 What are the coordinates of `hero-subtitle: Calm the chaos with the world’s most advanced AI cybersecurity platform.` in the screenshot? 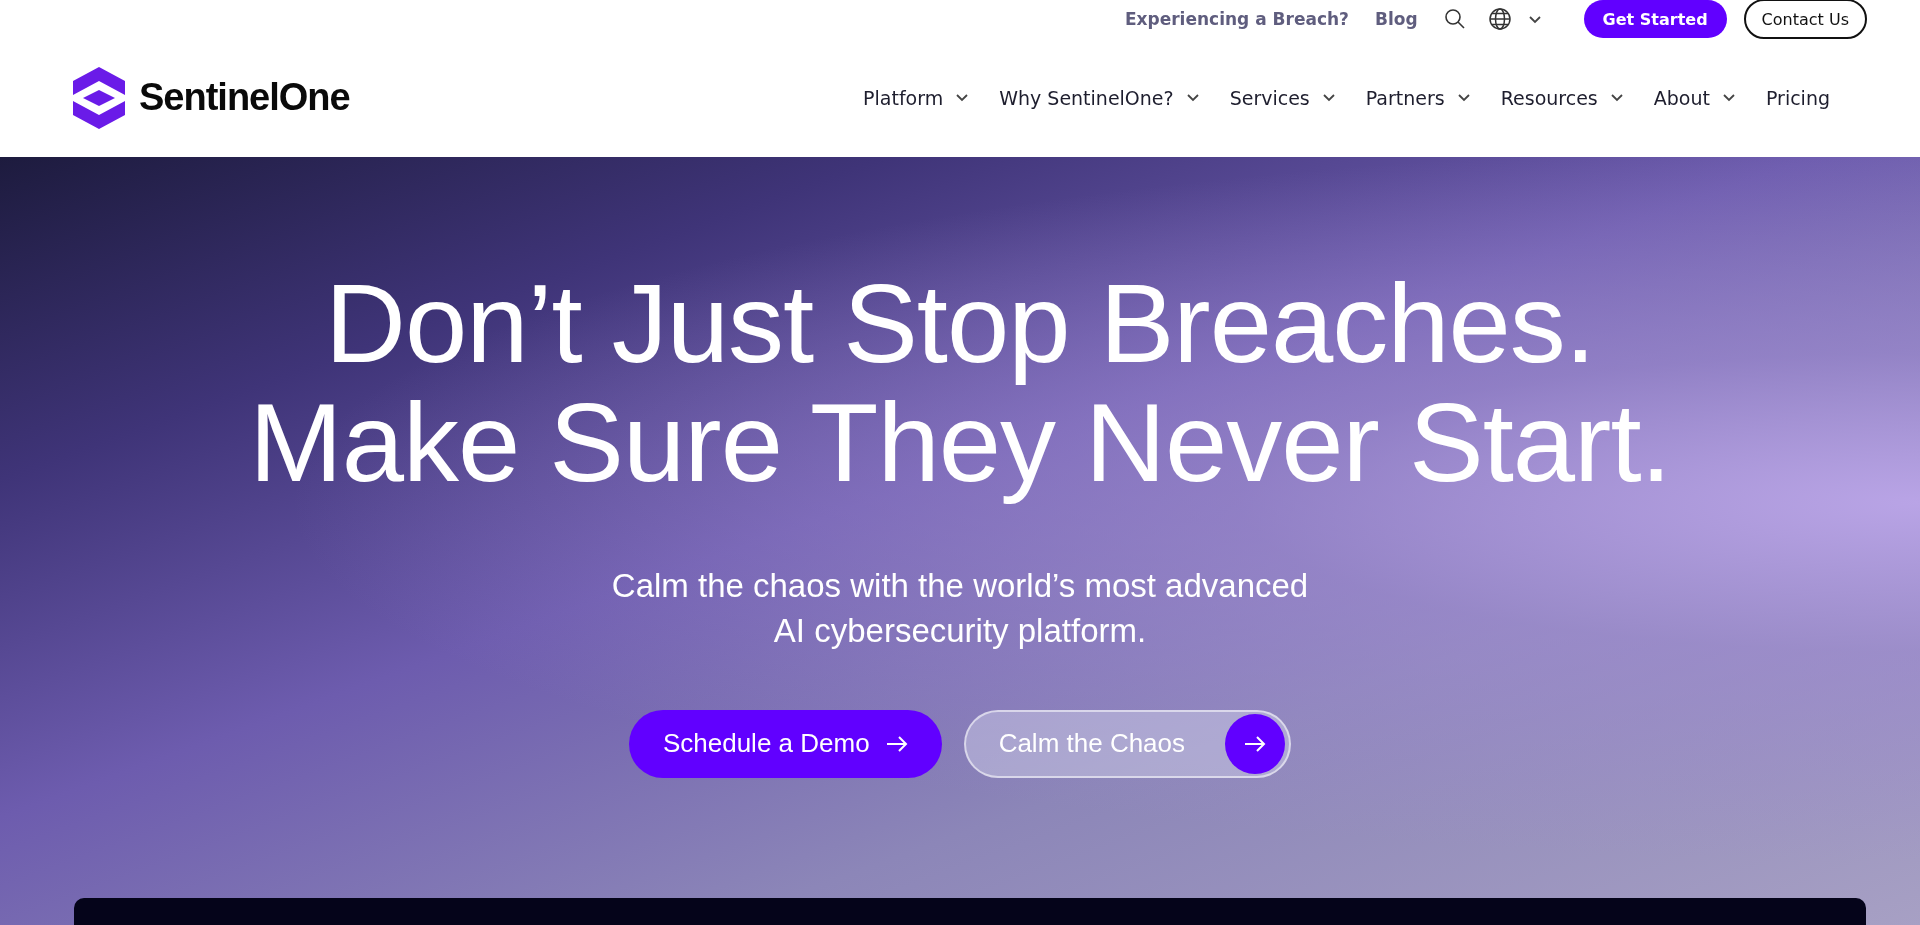 It's located at (960, 608).